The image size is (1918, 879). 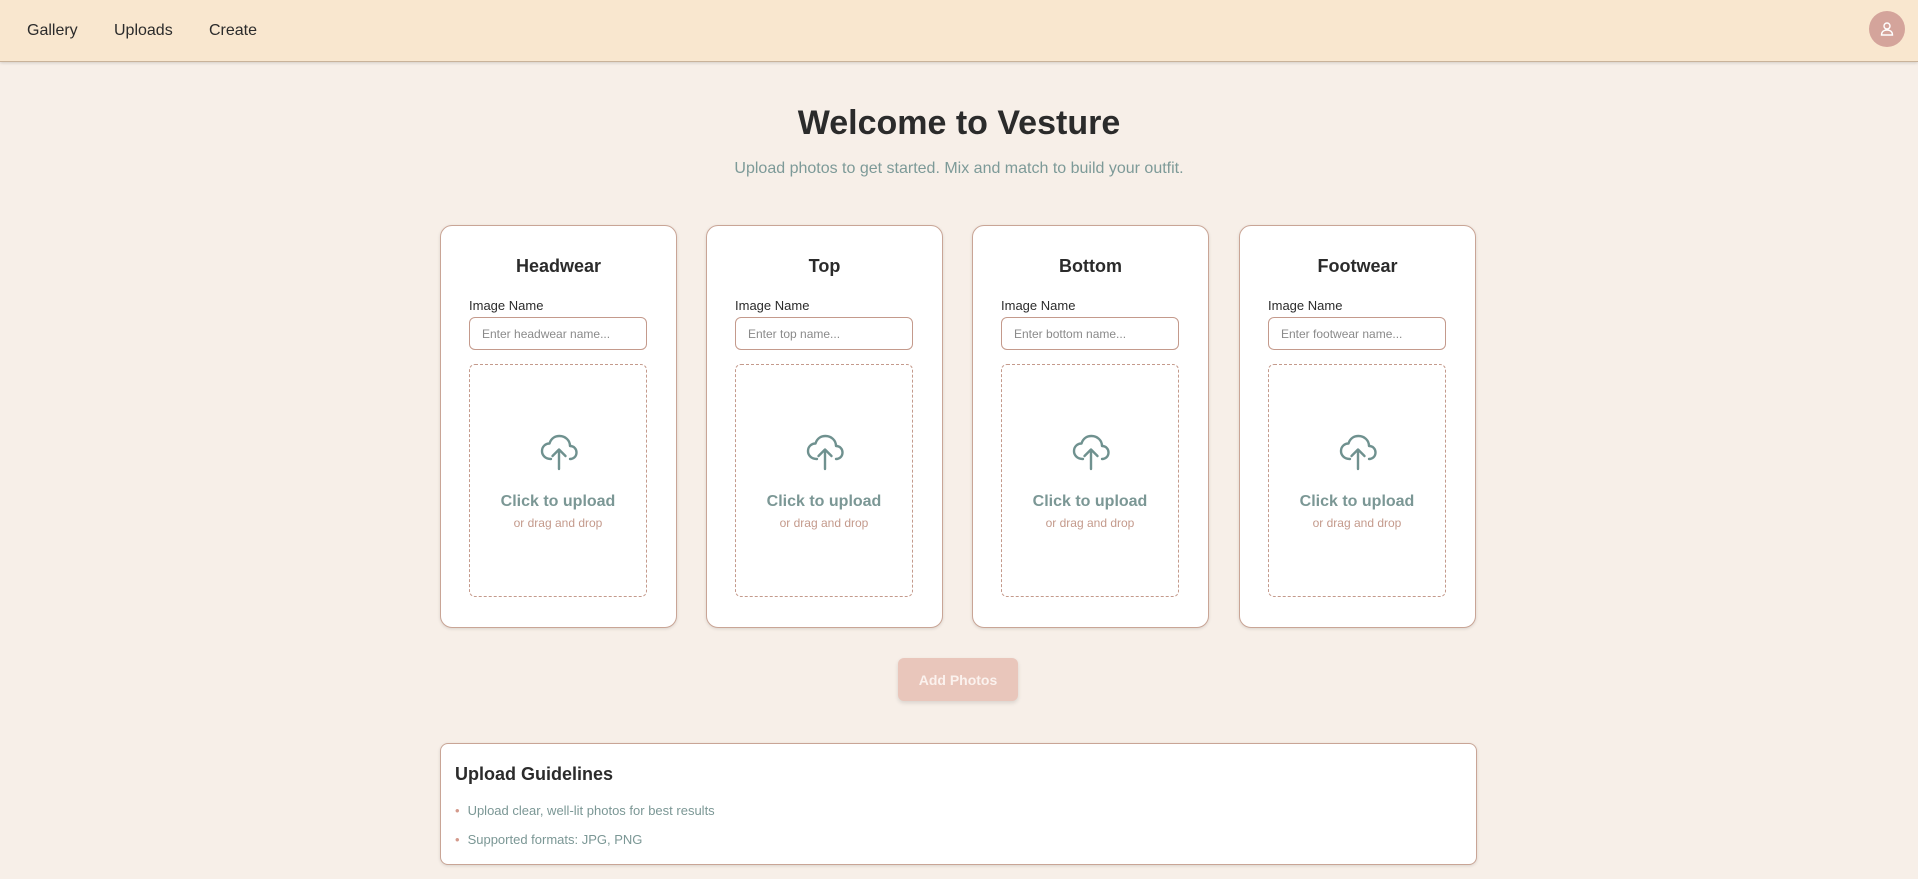 What do you see at coordinates (233, 31) in the screenshot?
I see `nav-create-link: Create` at bounding box center [233, 31].